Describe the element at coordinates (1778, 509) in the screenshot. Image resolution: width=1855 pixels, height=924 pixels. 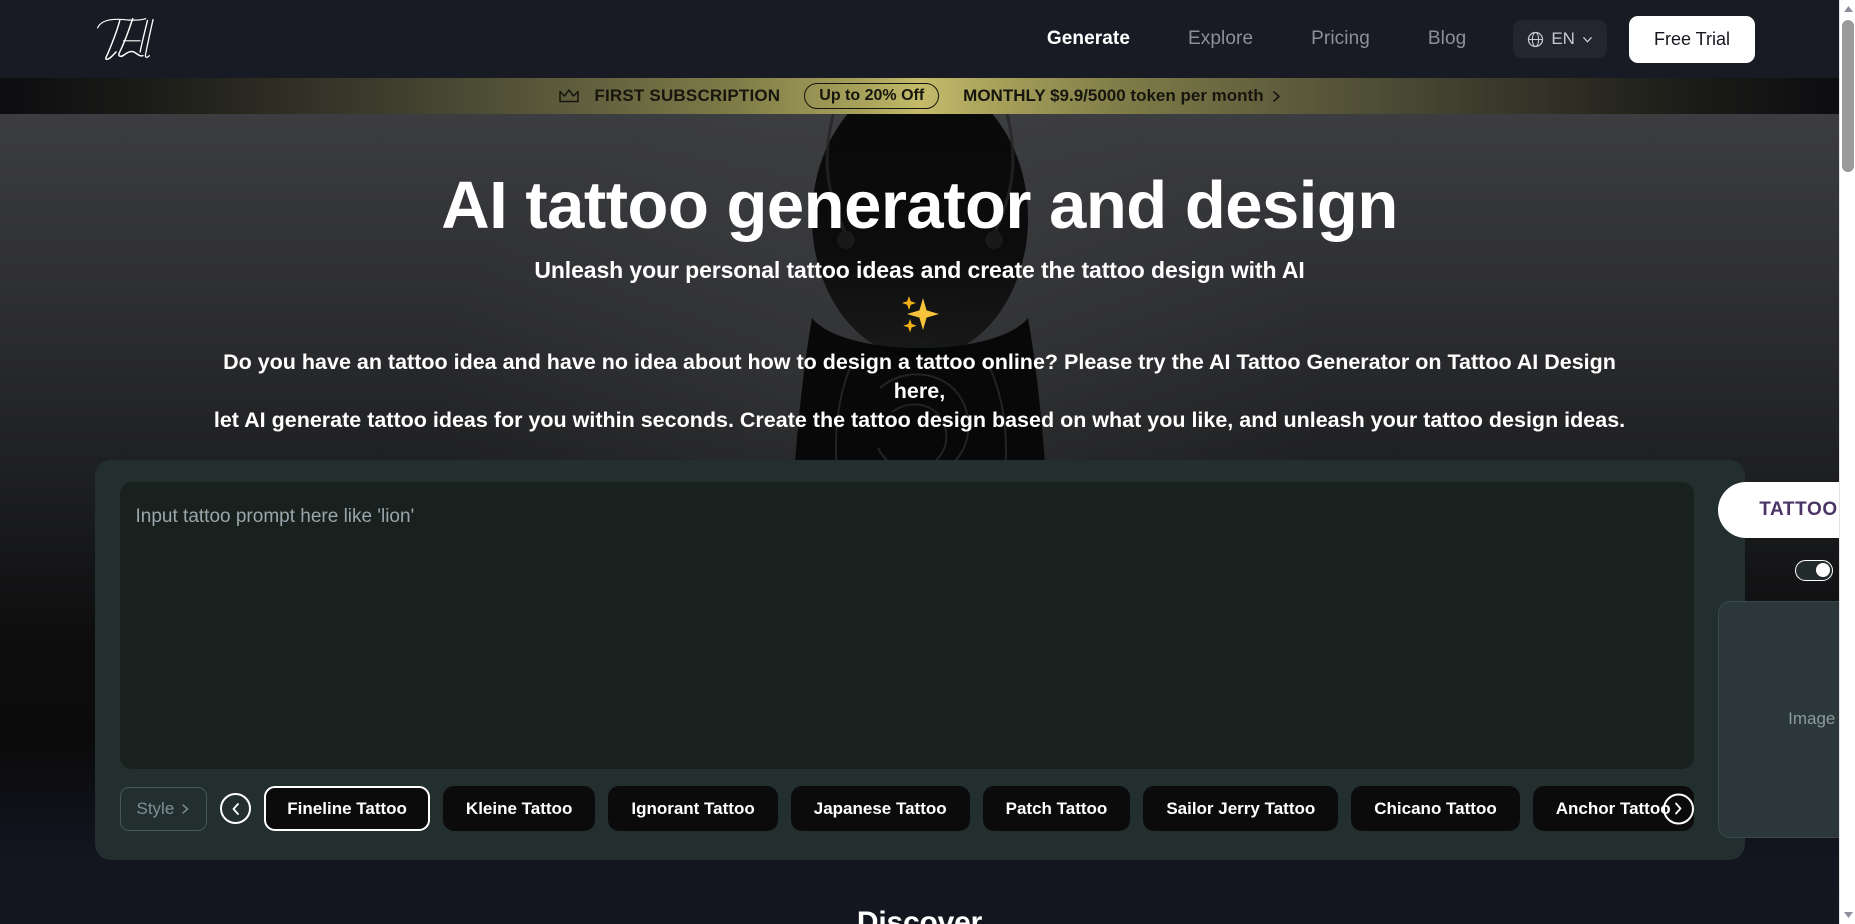
I see `tattoo-design-button: TATTOO DESIGN` at that location.